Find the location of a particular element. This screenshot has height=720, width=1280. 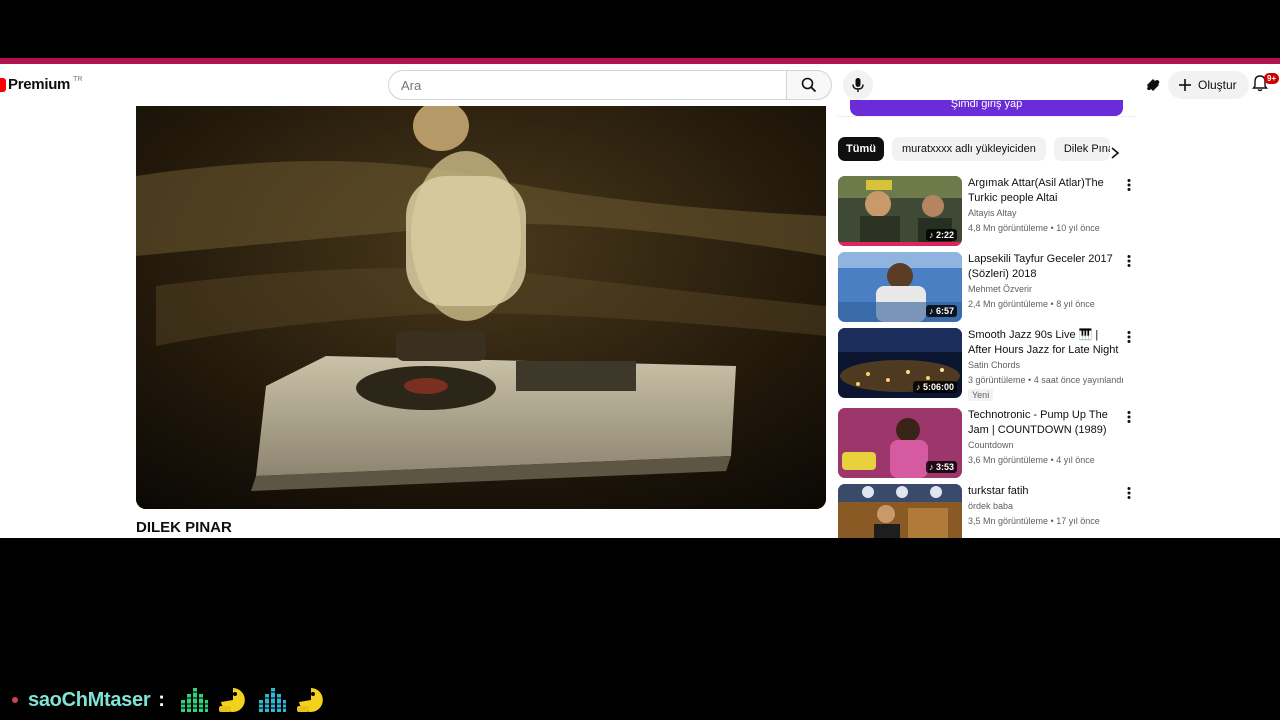

video-title: DILEK PINAR is located at coordinates (184, 527).